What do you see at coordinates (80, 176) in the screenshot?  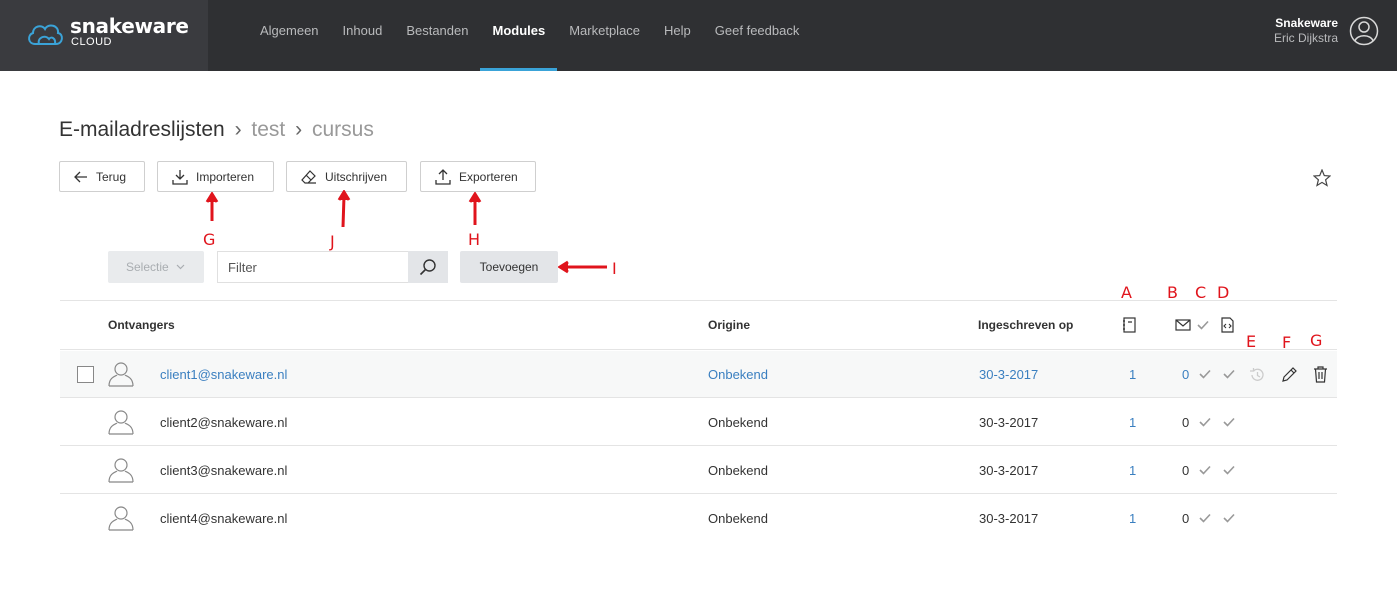 I see `arrow-left-icon` at bounding box center [80, 176].